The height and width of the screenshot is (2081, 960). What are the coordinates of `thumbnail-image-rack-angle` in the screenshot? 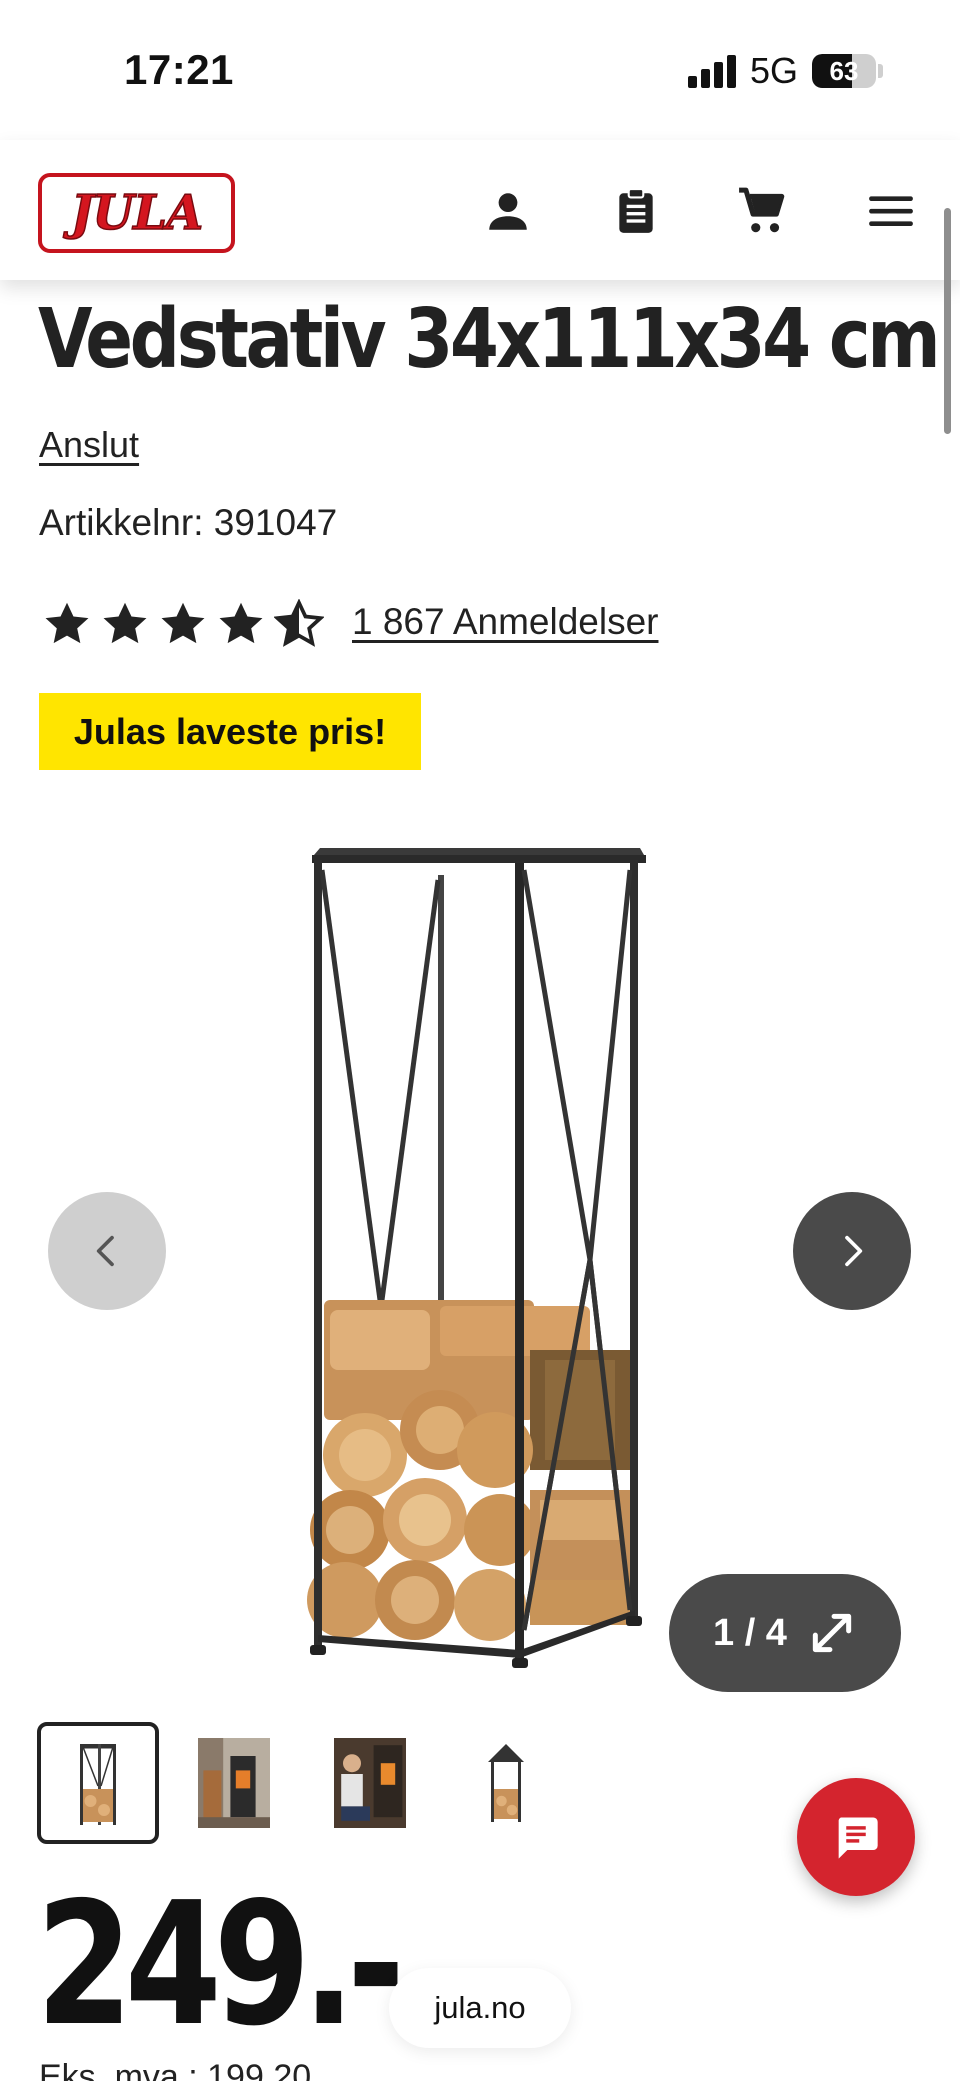 It's located at (506, 1783).